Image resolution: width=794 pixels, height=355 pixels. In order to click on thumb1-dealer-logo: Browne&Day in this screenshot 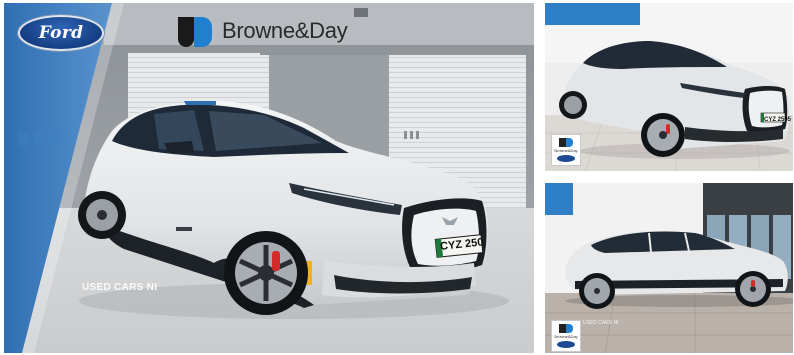, I will do `click(566, 150)`.